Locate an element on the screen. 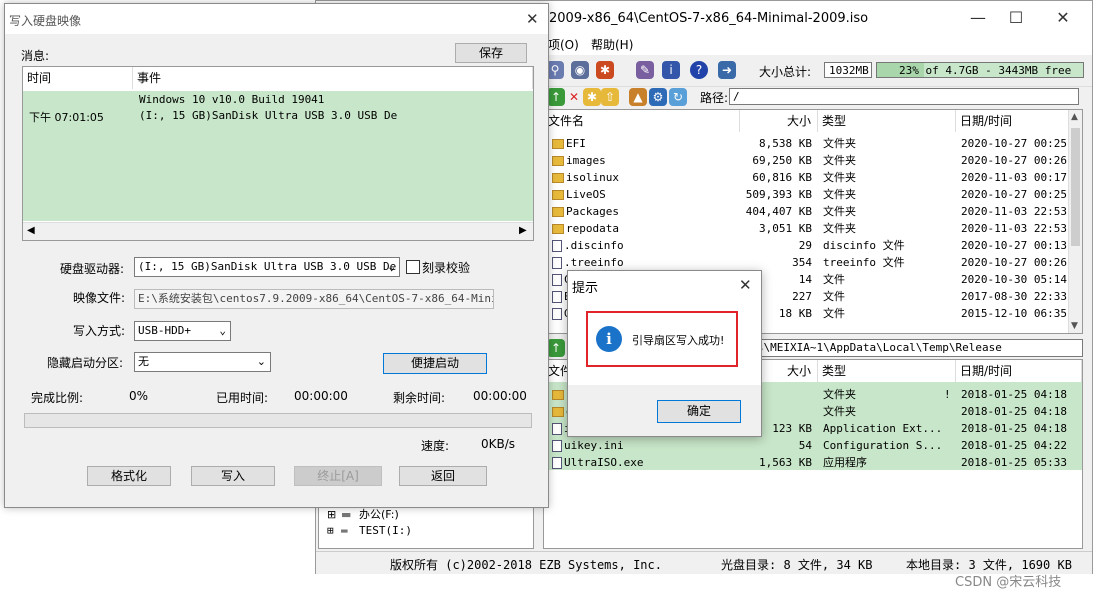 This screenshot has width=1108, height=599. delete-icon: ✕ is located at coordinates (574, 97).